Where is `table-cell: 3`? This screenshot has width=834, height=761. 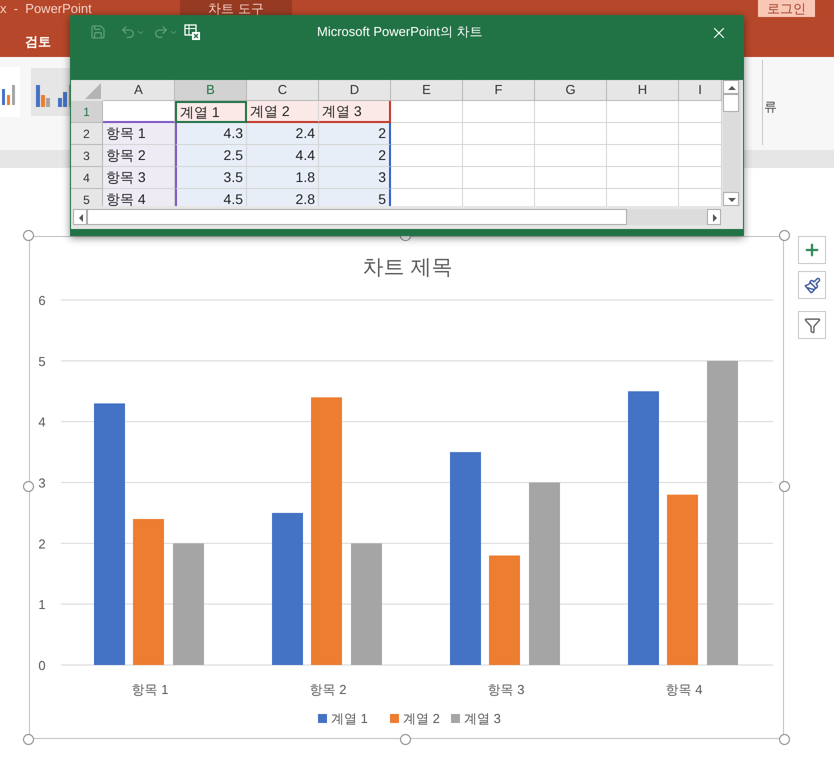 table-cell: 3 is located at coordinates (355, 178).